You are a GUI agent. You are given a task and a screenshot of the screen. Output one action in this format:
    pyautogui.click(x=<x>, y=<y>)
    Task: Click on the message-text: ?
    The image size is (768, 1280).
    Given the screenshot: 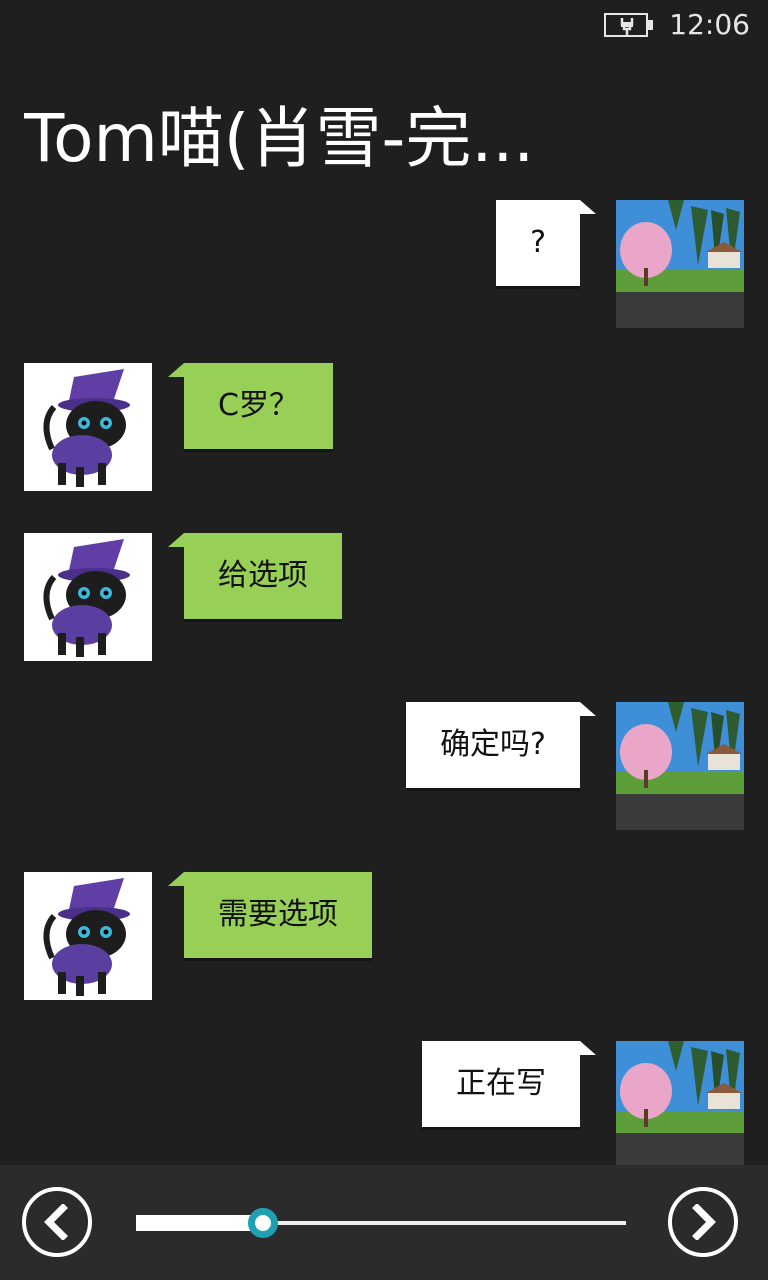 What is the action you would take?
    pyautogui.click(x=538, y=242)
    